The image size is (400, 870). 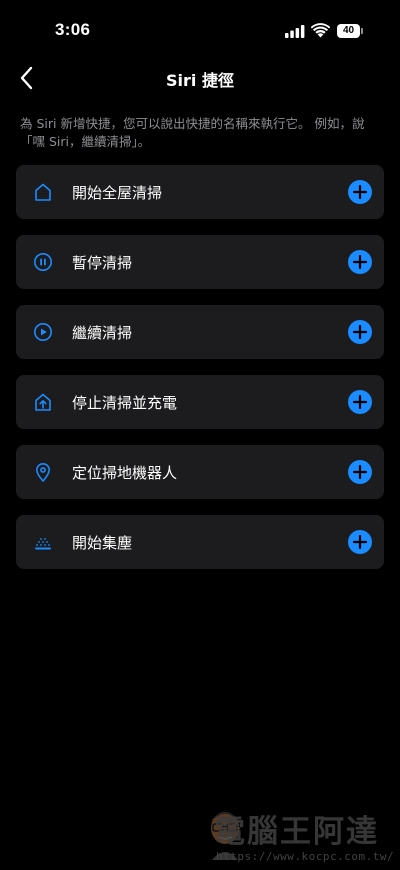 I want to click on shortcut-item-locate-robot: 定位掃地機器人, so click(x=200, y=472).